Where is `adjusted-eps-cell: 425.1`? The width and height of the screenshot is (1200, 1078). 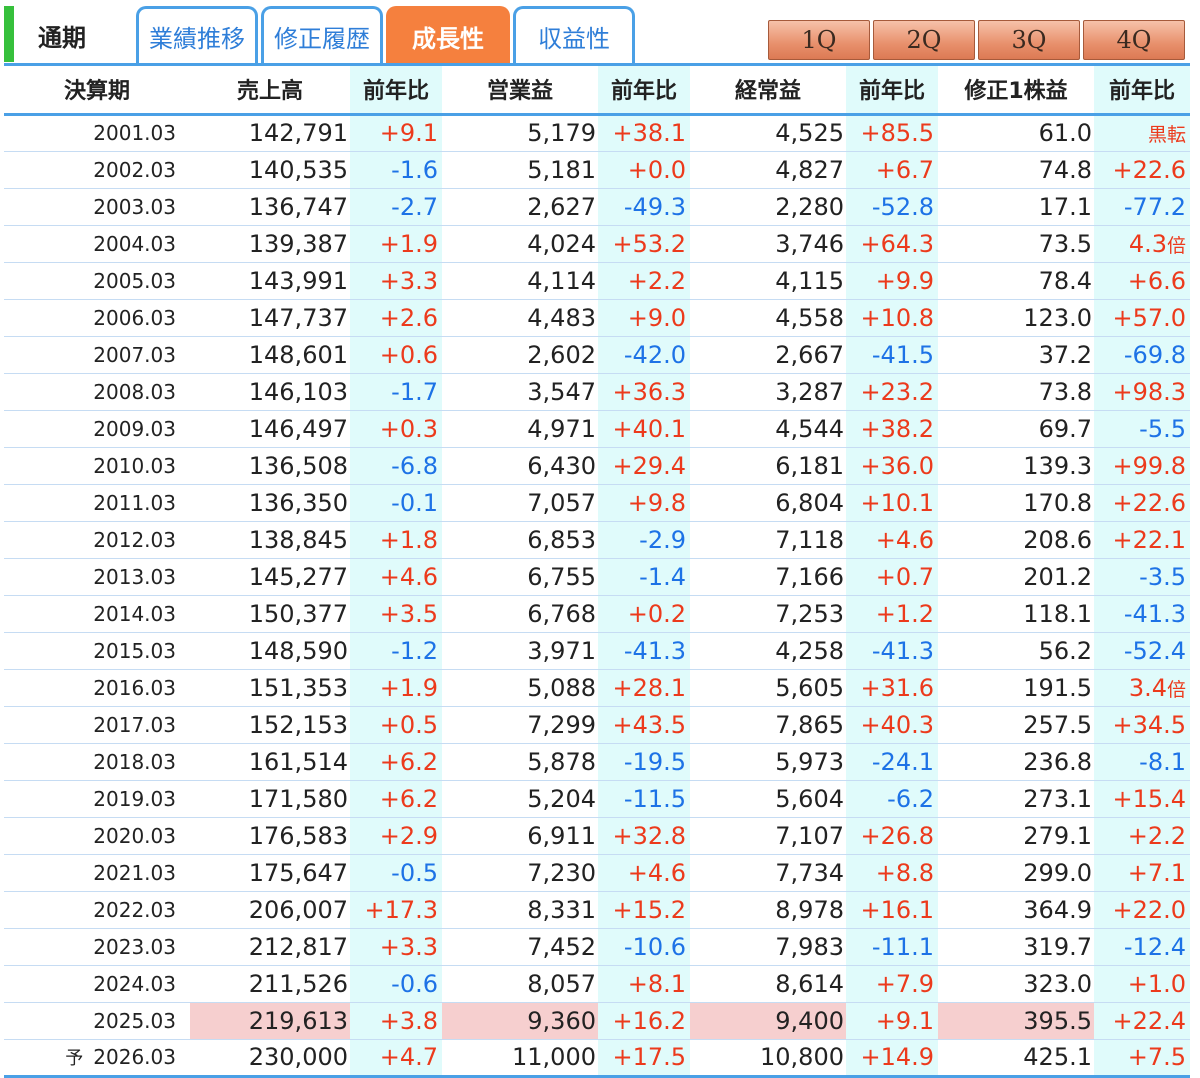 adjusted-eps-cell: 425.1 is located at coordinates (1016, 1058).